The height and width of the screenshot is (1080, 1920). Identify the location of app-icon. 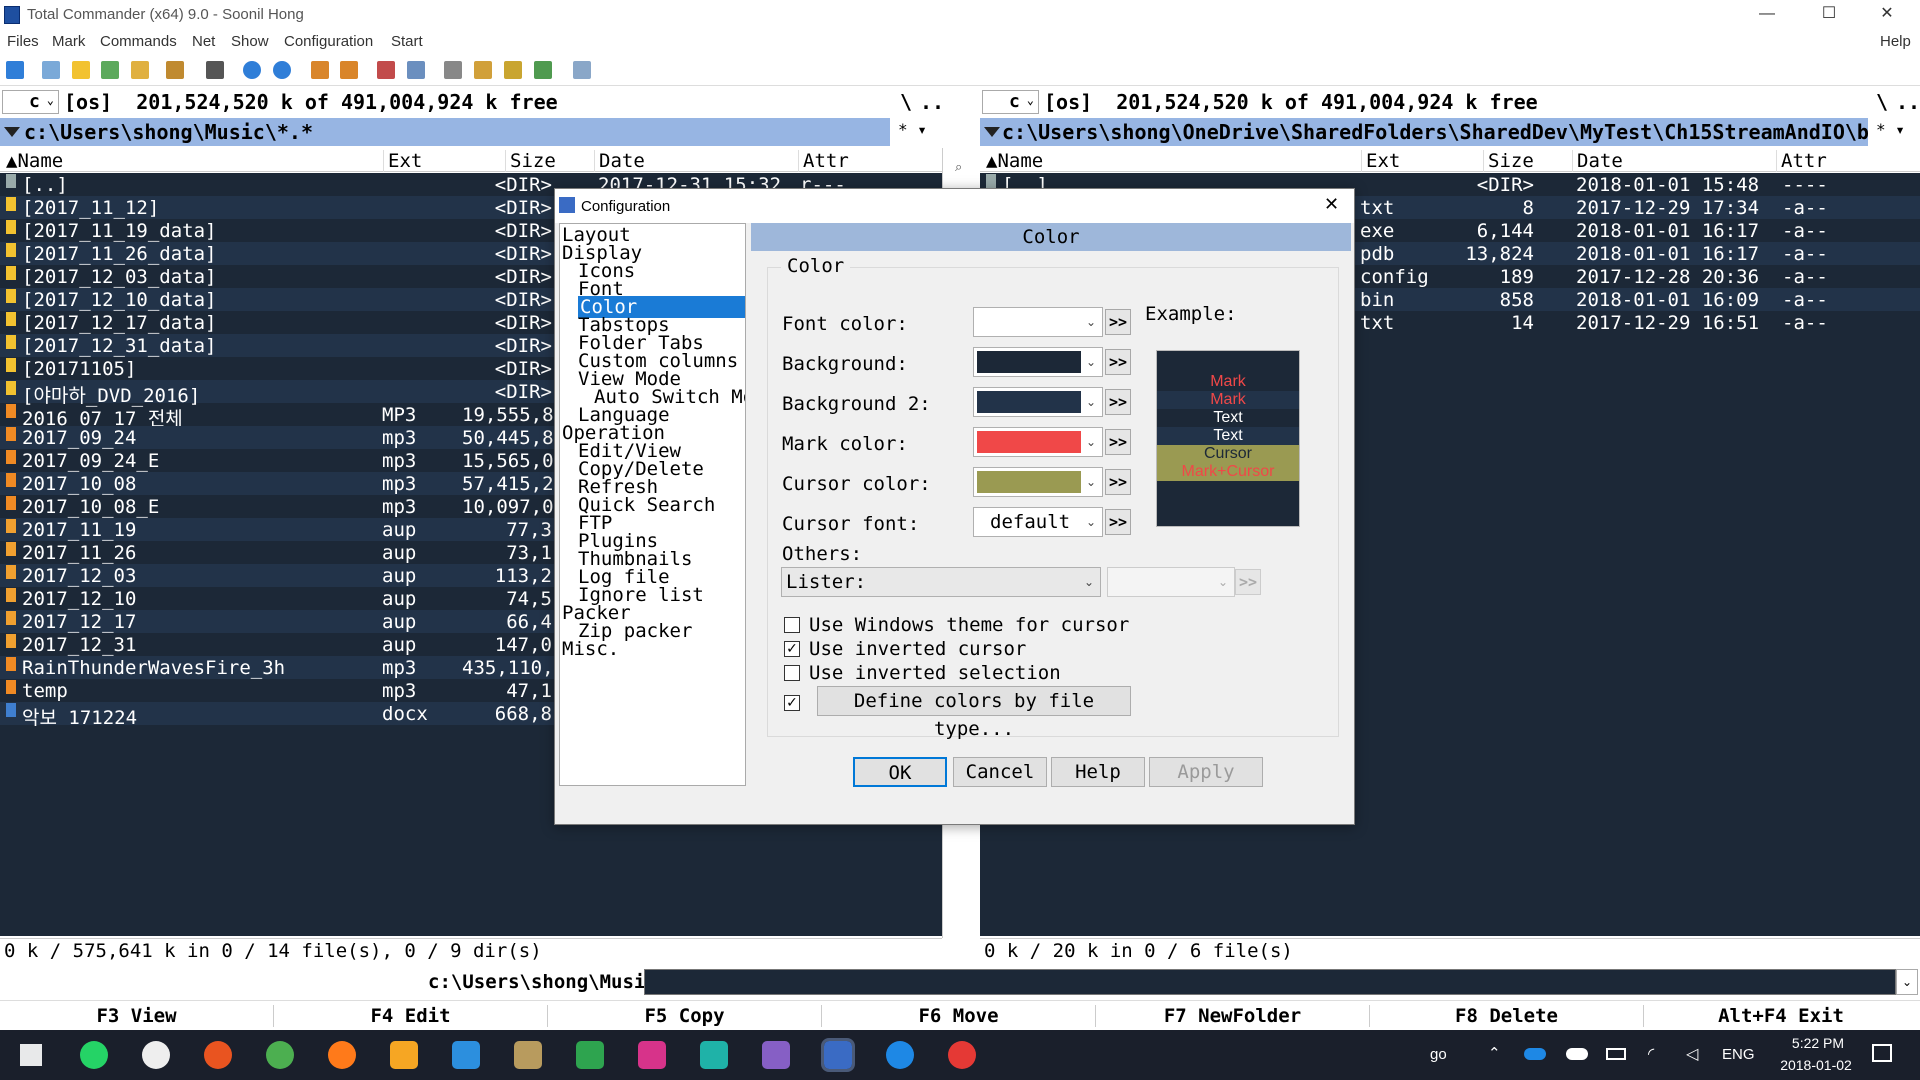
(528, 1055).